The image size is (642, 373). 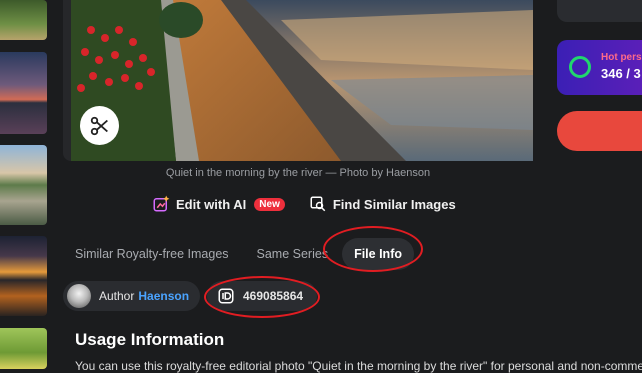 I want to click on author-name-link: Haenson, so click(x=163, y=296).